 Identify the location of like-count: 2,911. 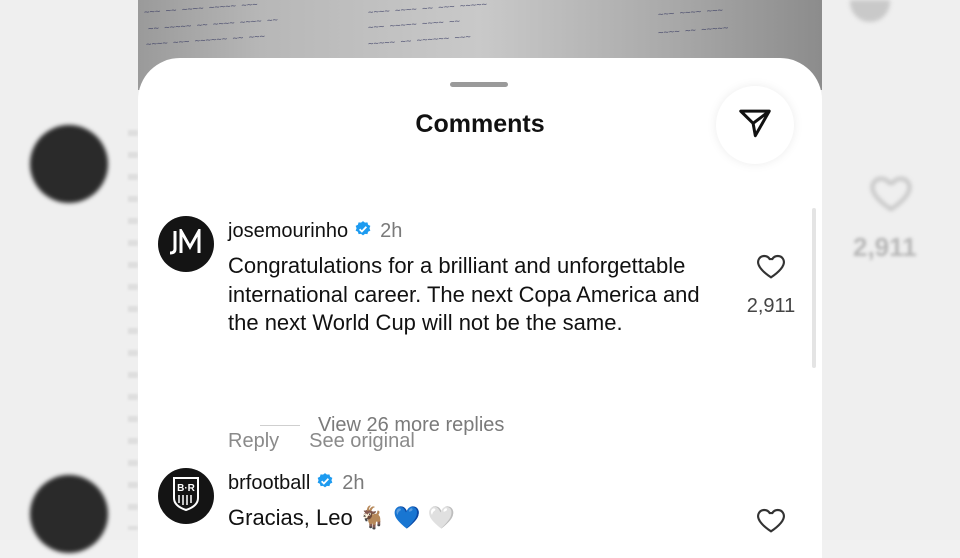
(771, 306).